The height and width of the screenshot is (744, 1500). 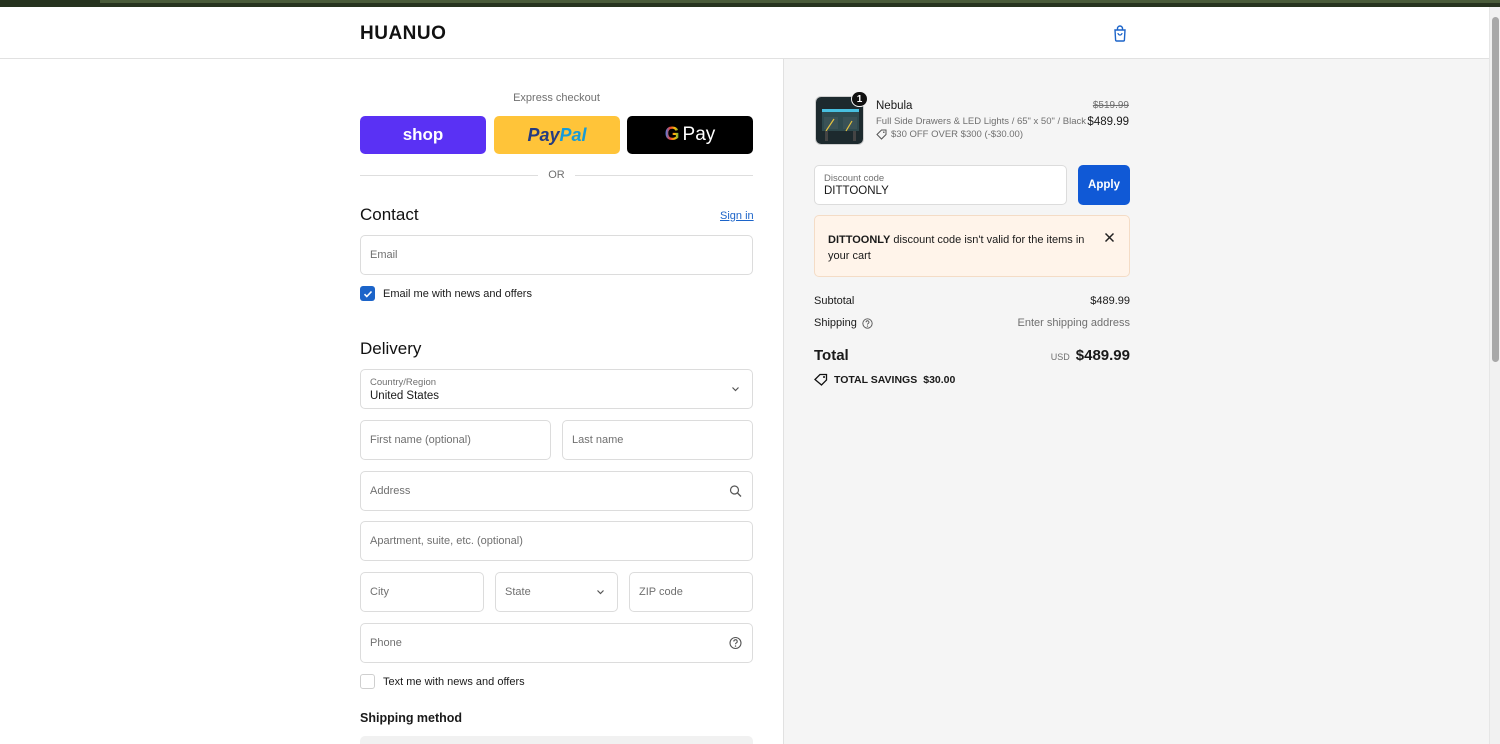 I want to click on close-icon, so click(x=1109, y=237).